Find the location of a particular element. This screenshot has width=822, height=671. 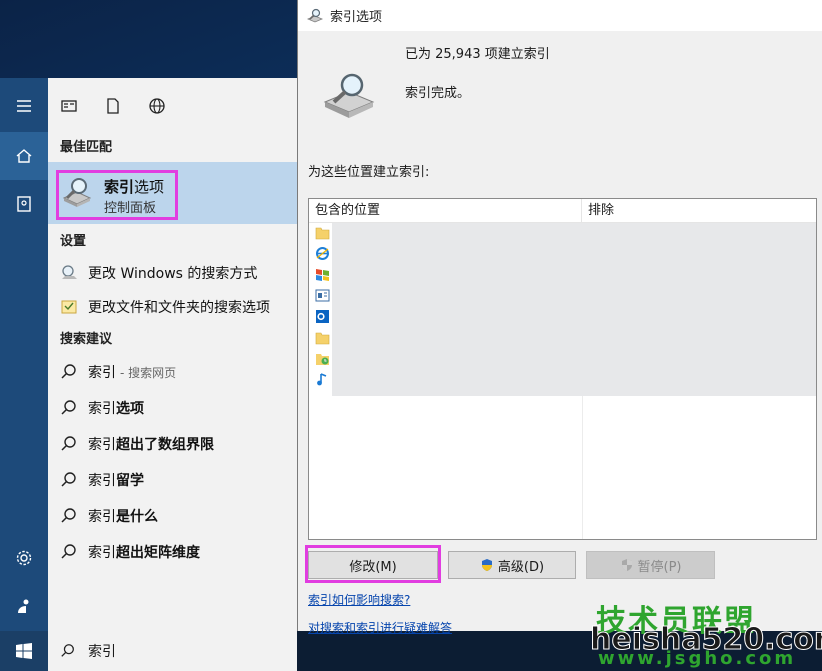

web-filter-icon is located at coordinates (157, 106).